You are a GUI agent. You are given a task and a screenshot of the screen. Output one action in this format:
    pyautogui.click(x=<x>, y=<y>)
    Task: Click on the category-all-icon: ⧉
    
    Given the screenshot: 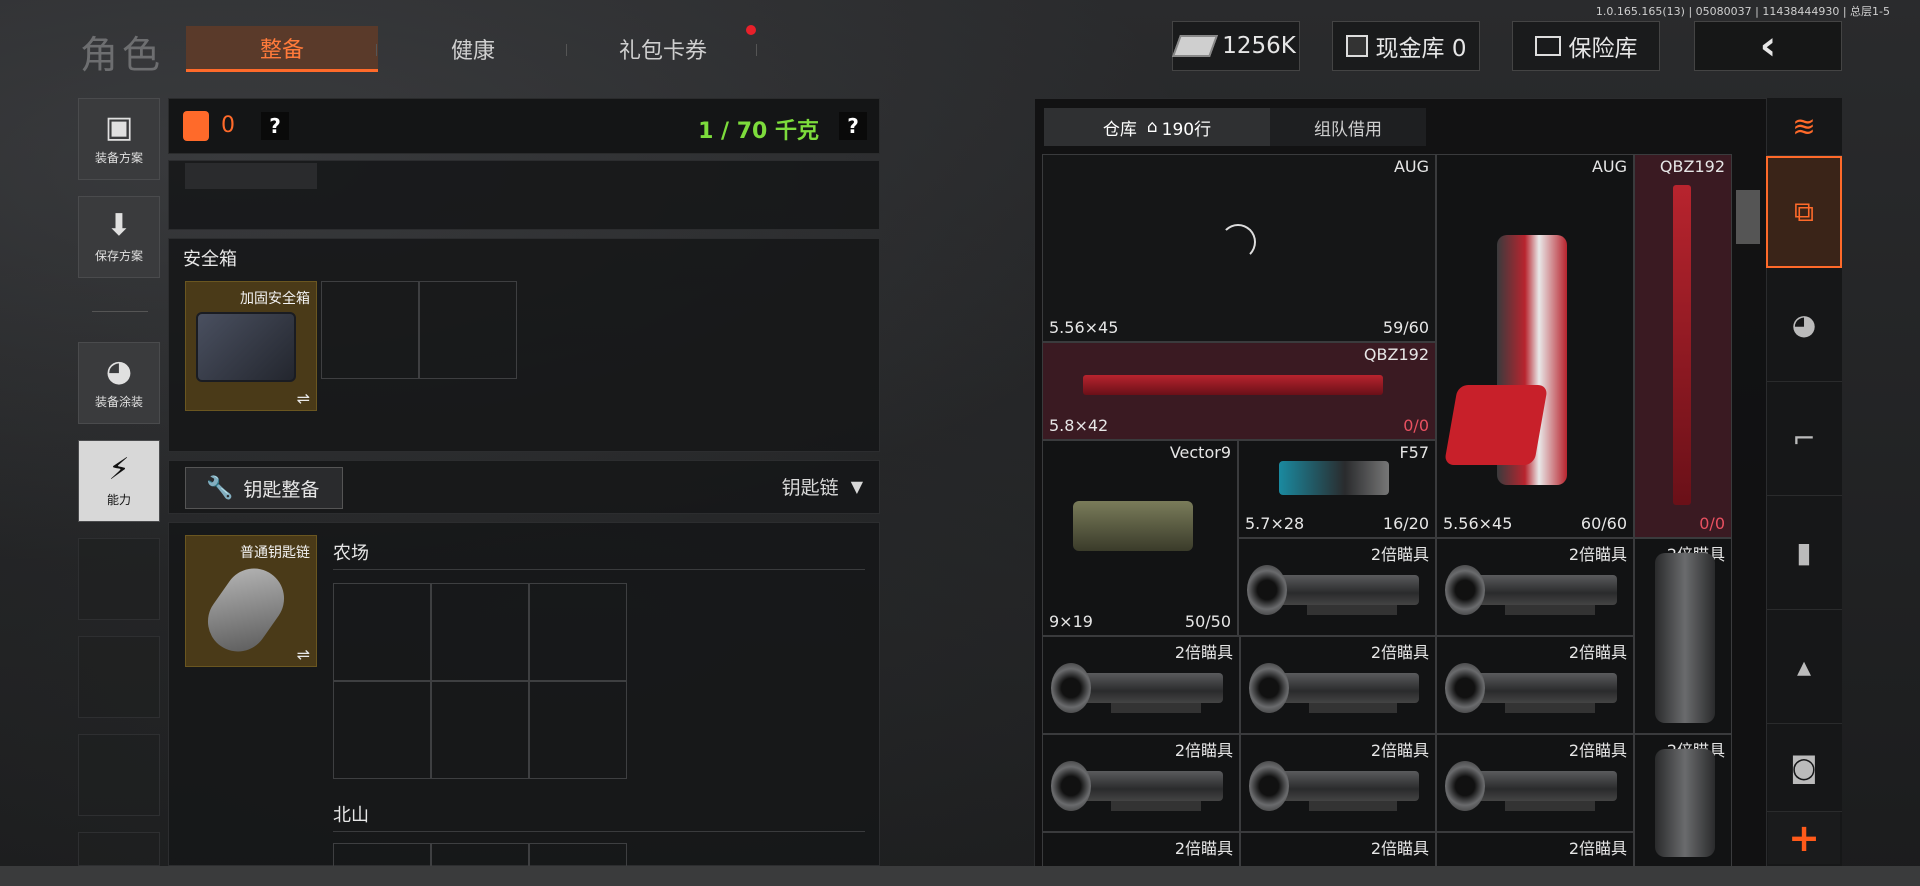 What is the action you would take?
    pyautogui.click(x=1804, y=212)
    